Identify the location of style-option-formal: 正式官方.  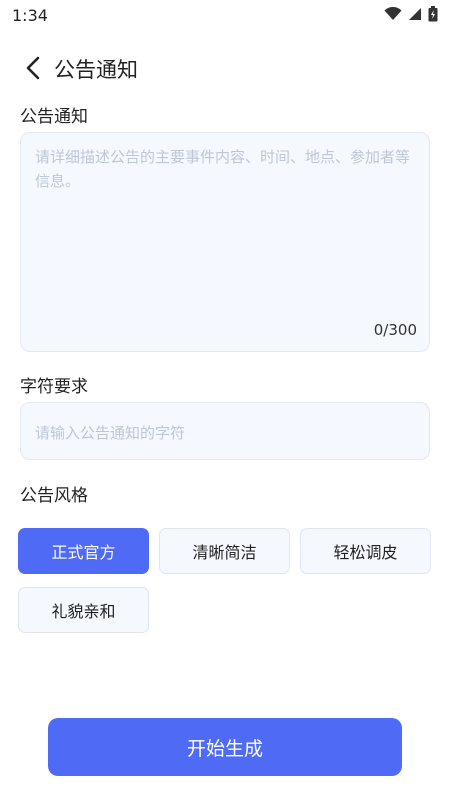
(83, 551).